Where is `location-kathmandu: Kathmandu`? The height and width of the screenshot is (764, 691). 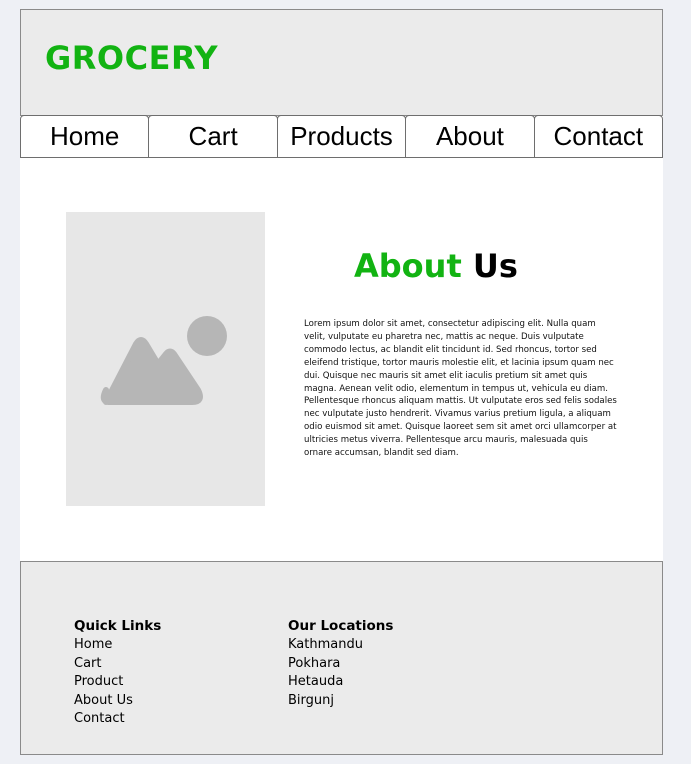
location-kathmandu: Kathmandu is located at coordinates (325, 644).